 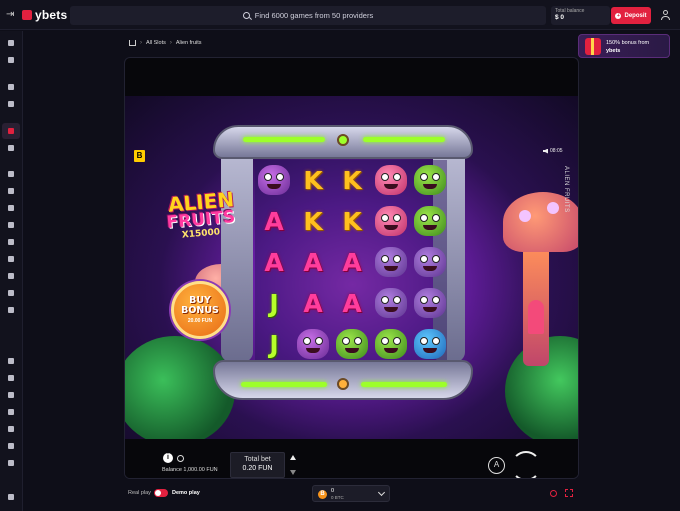 What do you see at coordinates (11, 497) in the screenshot?
I see `logout-icon` at bounding box center [11, 497].